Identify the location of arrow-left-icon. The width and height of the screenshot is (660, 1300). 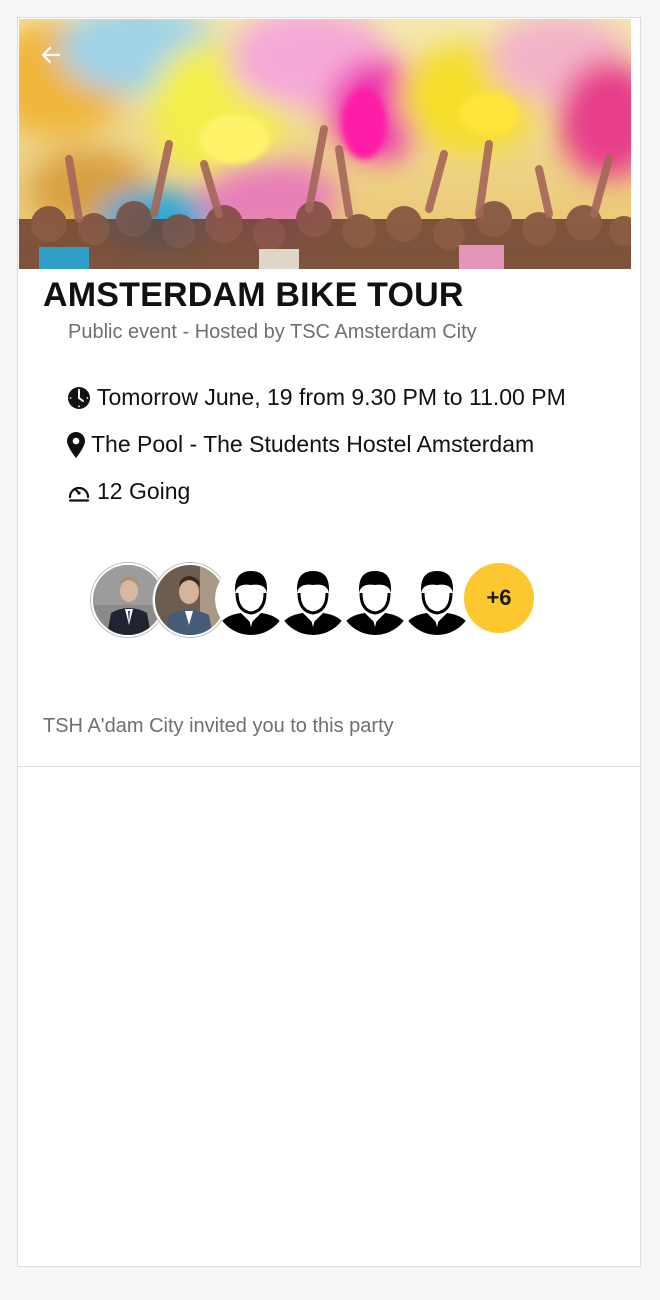
(51, 55).